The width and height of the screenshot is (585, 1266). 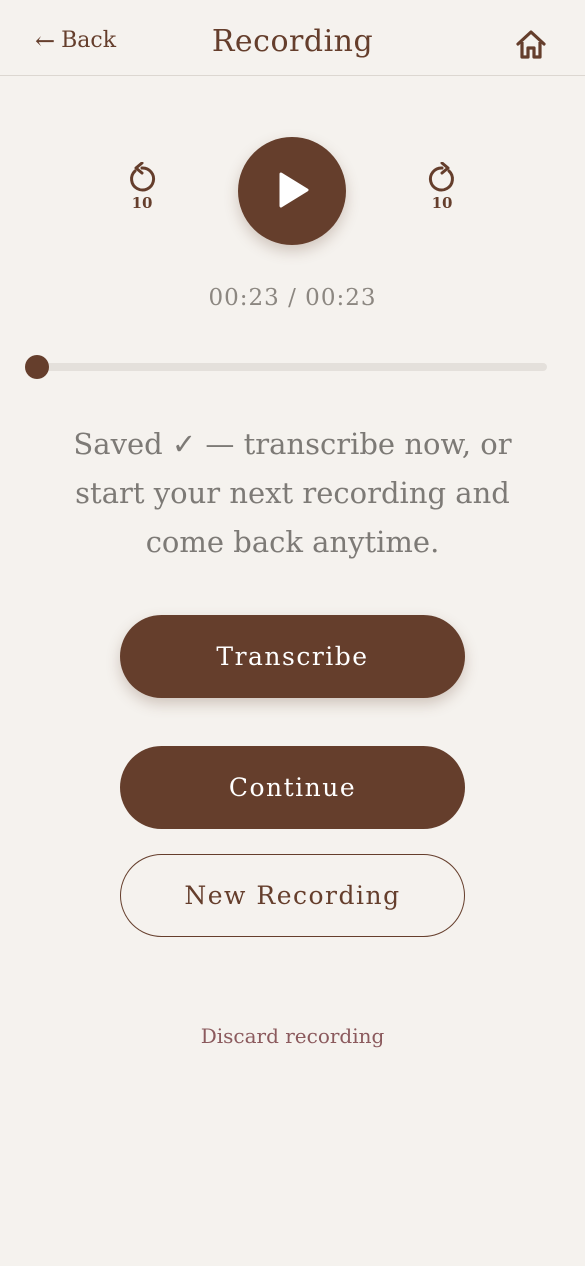 I want to click on rewind-10-icon, so click(x=143, y=177).